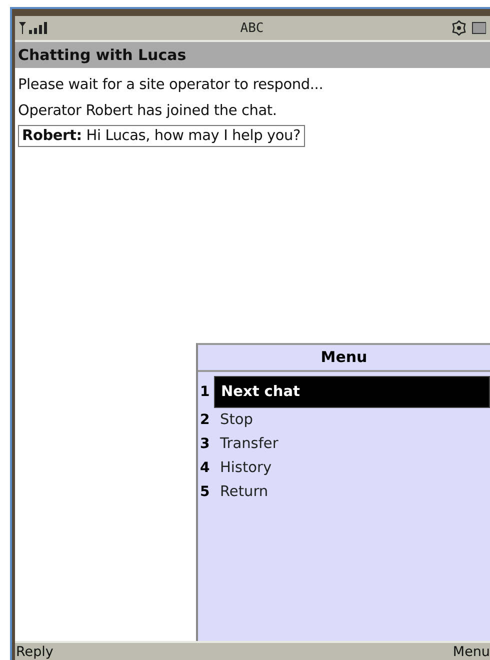 The height and width of the screenshot is (660, 490). What do you see at coordinates (352, 468) in the screenshot?
I see `menu-item: History` at bounding box center [352, 468].